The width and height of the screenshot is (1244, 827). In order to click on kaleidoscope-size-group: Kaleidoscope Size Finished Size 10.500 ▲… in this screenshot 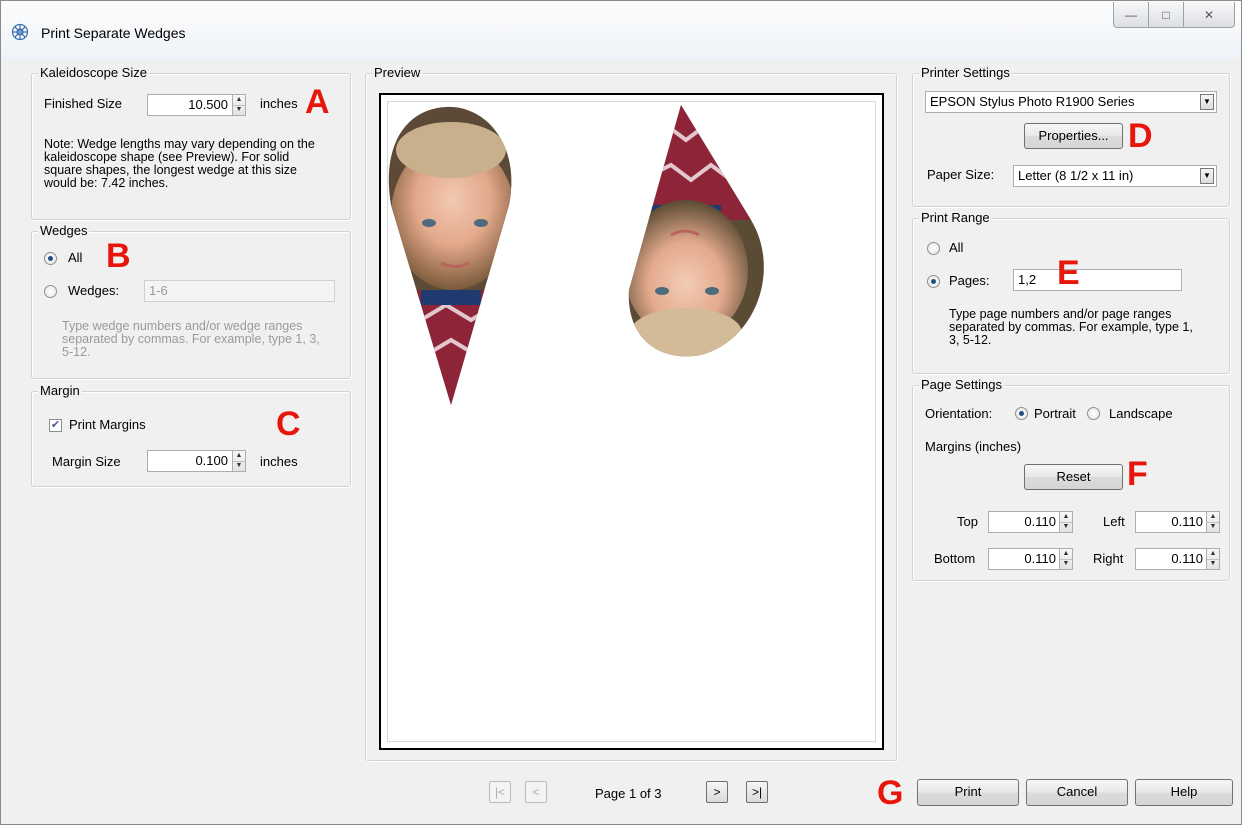, I will do `click(191, 142)`.